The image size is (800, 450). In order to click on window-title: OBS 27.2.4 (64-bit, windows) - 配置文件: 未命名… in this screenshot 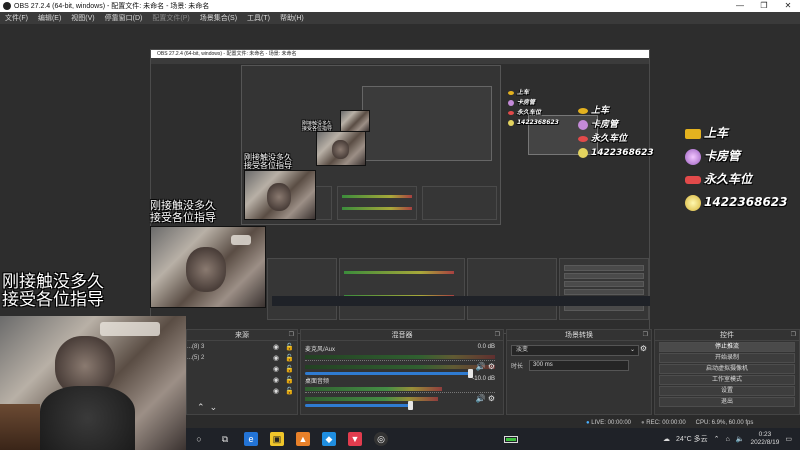, I will do `click(112, 6)`.